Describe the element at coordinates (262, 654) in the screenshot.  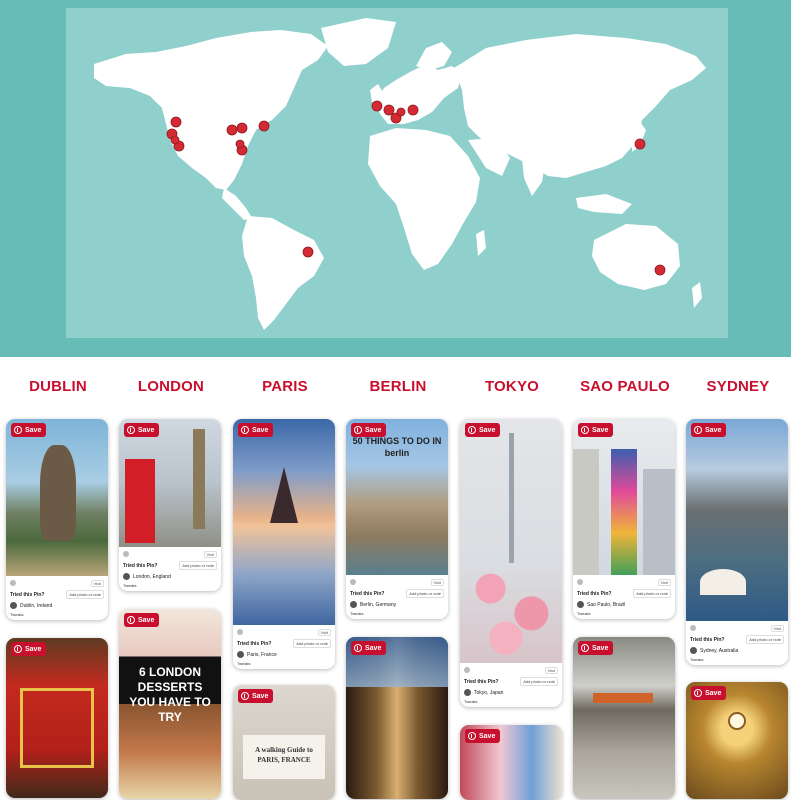
I see `pin-location: Paris, France` at that location.